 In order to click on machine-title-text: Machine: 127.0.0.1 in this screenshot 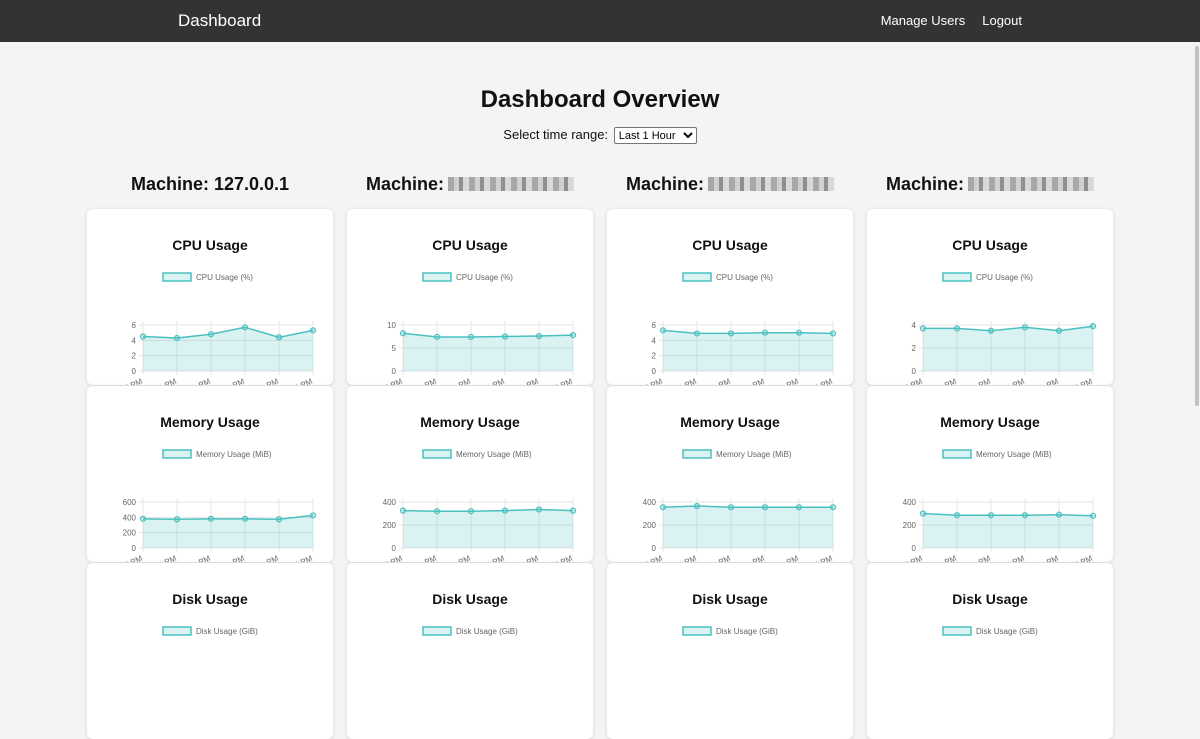, I will do `click(210, 183)`.